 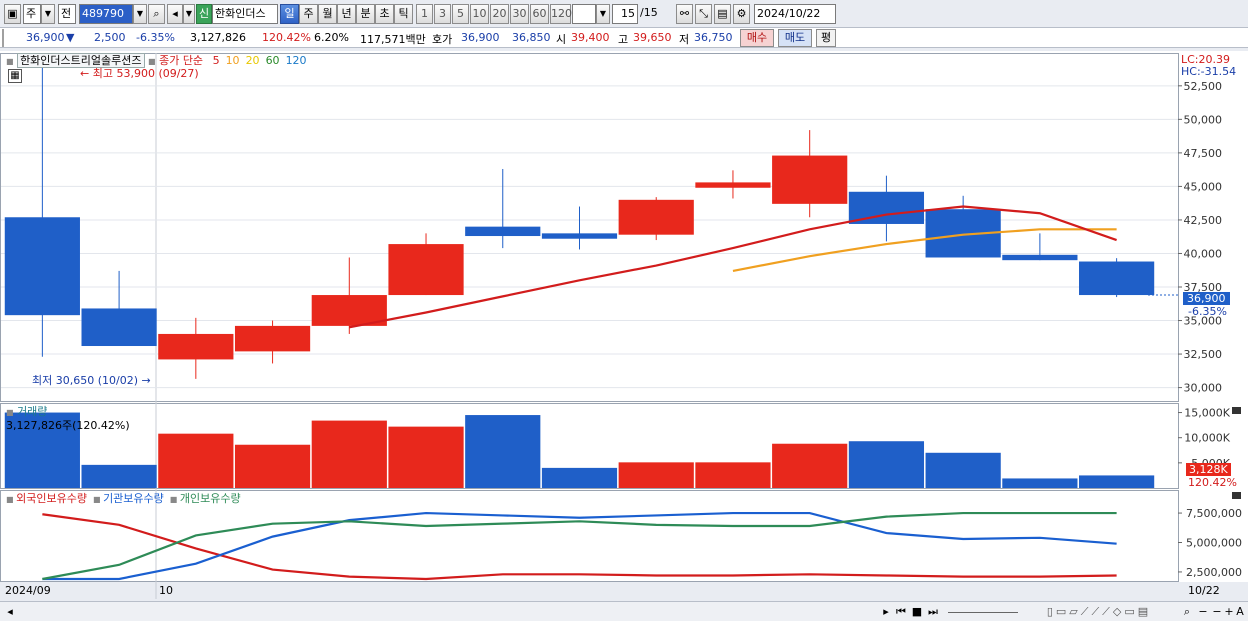 I want to click on price-tick-label-8: 50,000, so click(x=1203, y=119).